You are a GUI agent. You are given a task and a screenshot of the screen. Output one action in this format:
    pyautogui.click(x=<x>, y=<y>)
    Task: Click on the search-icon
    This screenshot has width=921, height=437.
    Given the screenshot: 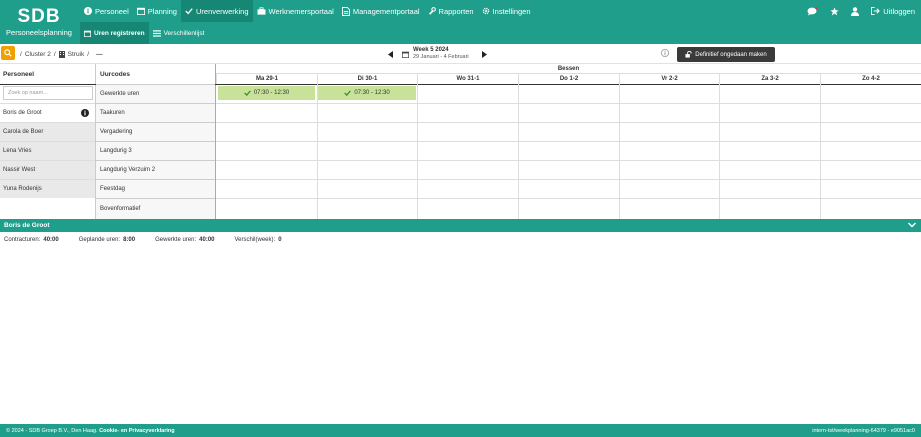 What is the action you would take?
    pyautogui.click(x=8, y=53)
    